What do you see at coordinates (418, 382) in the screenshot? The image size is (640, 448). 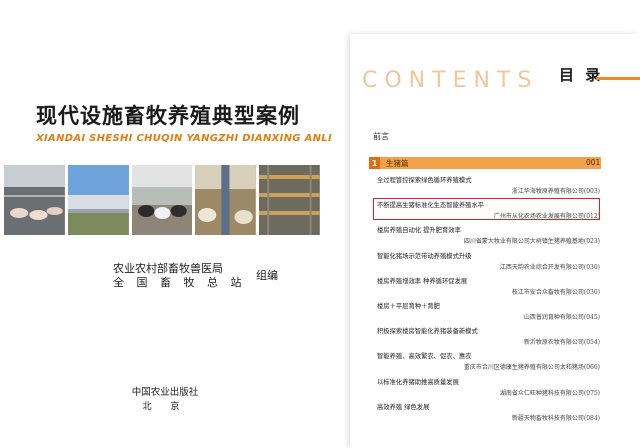 I see `entry-title: 以标准化养猪助推高质量发展` at bounding box center [418, 382].